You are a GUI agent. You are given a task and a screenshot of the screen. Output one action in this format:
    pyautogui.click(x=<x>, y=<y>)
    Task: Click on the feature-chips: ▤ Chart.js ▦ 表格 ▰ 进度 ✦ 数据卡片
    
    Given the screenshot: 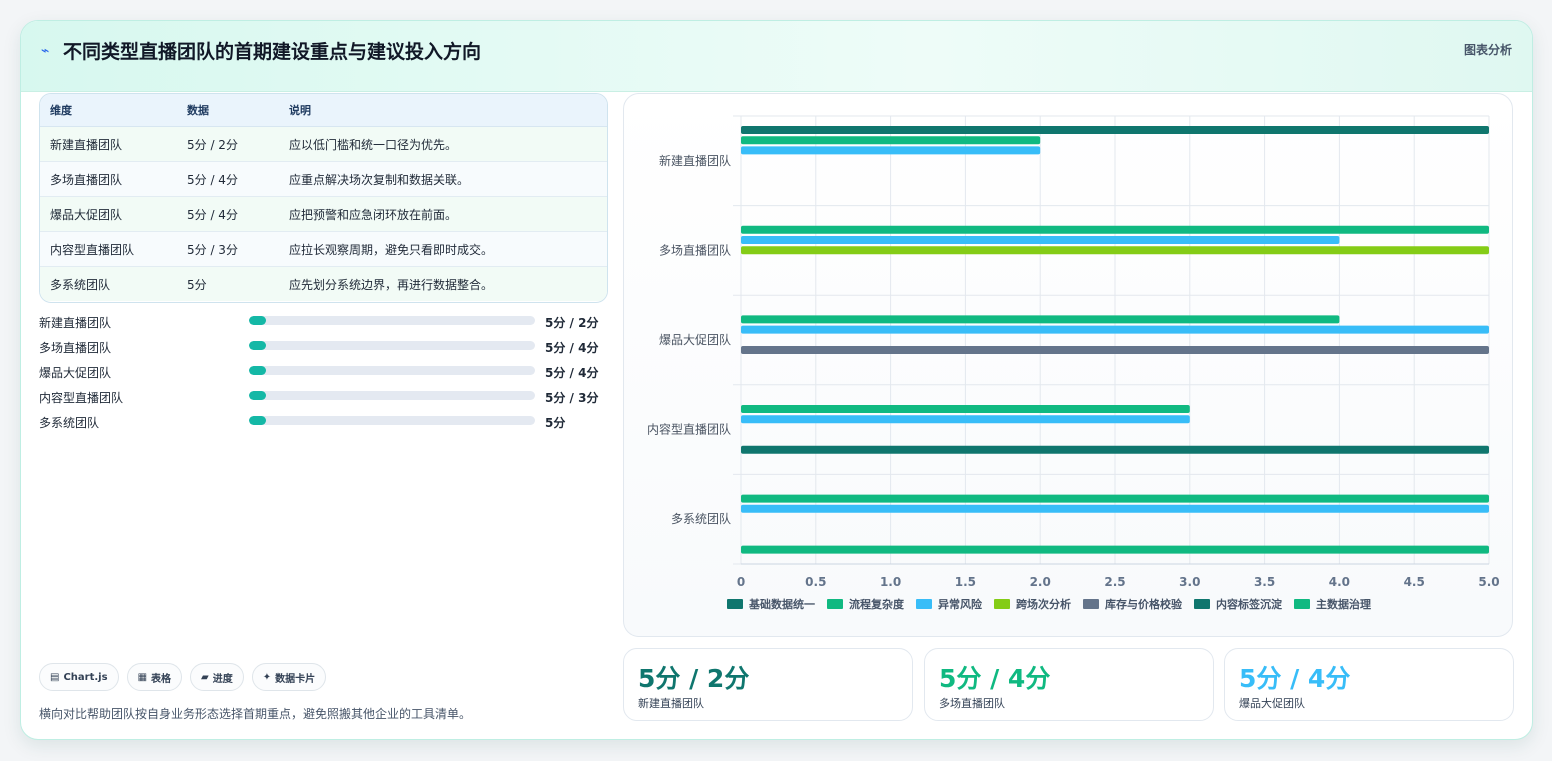 What is the action you would take?
    pyautogui.click(x=183, y=677)
    